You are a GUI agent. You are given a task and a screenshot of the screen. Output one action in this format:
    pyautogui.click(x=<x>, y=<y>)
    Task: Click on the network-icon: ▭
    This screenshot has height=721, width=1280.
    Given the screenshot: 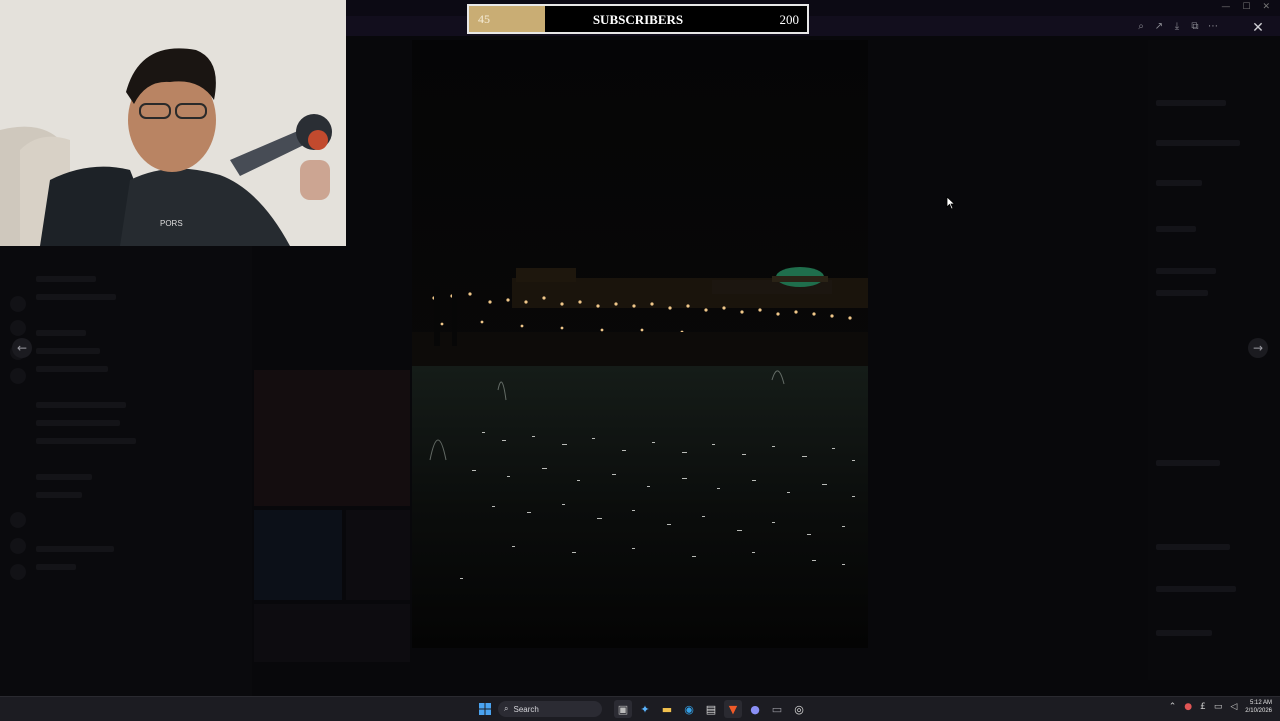 What is the action you would take?
    pyautogui.click(x=1218, y=707)
    